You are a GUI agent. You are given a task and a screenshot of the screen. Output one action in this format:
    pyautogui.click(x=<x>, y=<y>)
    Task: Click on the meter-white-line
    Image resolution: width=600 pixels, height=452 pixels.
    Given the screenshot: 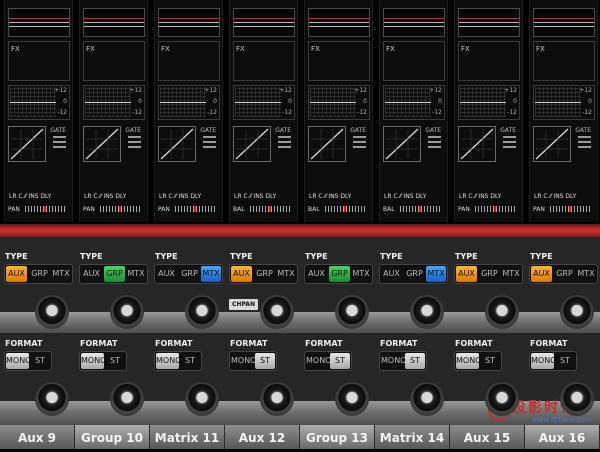 What is the action you would take?
    pyautogui.click(x=264, y=22)
    